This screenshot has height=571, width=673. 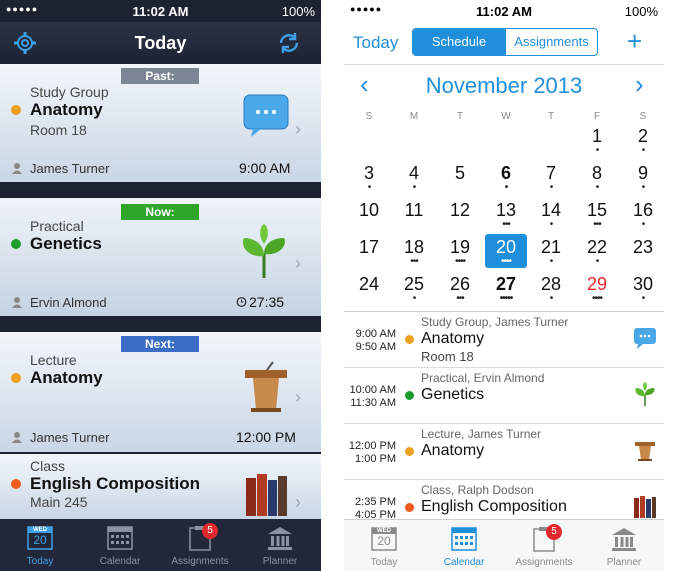 What do you see at coordinates (414, 251) in the screenshot?
I see `day-cell: 18 •••` at bounding box center [414, 251].